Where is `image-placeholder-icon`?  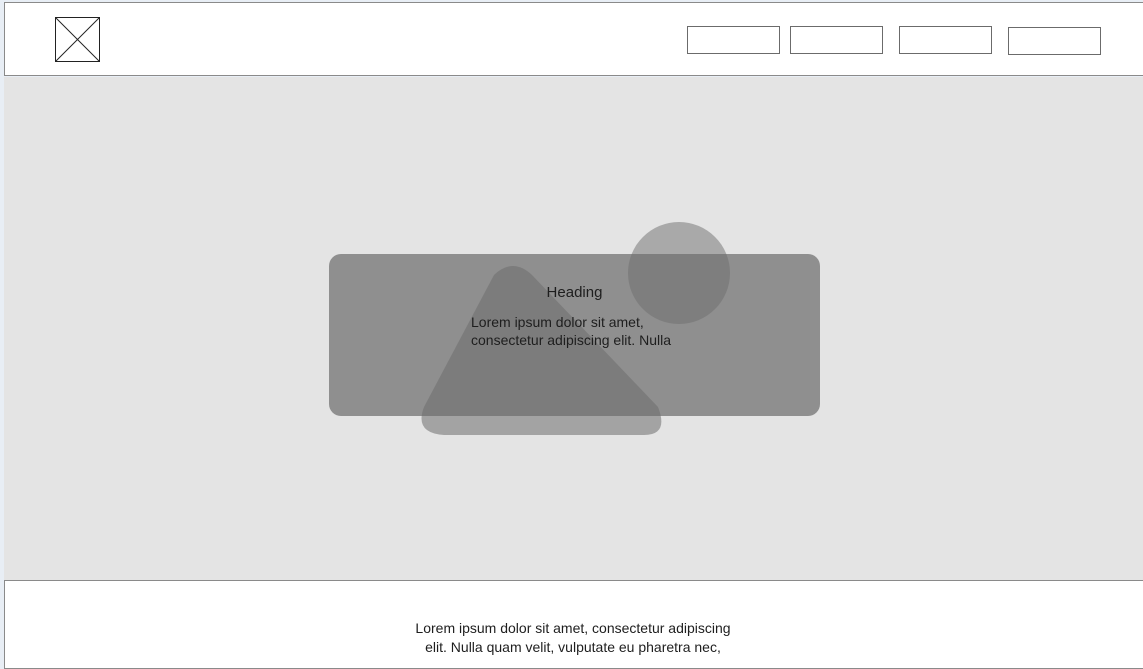
image-placeholder-icon is located at coordinates (77, 39).